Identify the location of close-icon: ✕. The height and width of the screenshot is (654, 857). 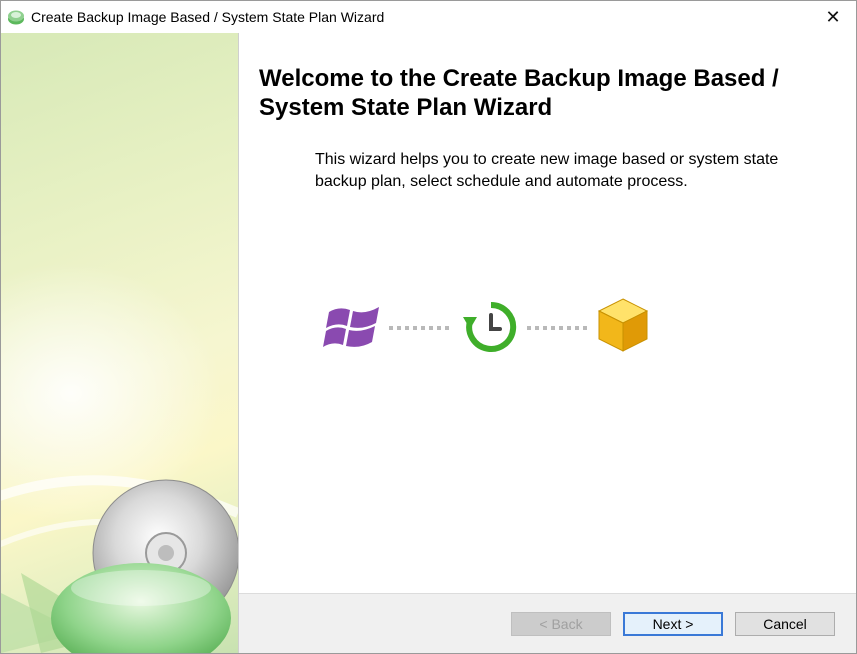
(833, 16).